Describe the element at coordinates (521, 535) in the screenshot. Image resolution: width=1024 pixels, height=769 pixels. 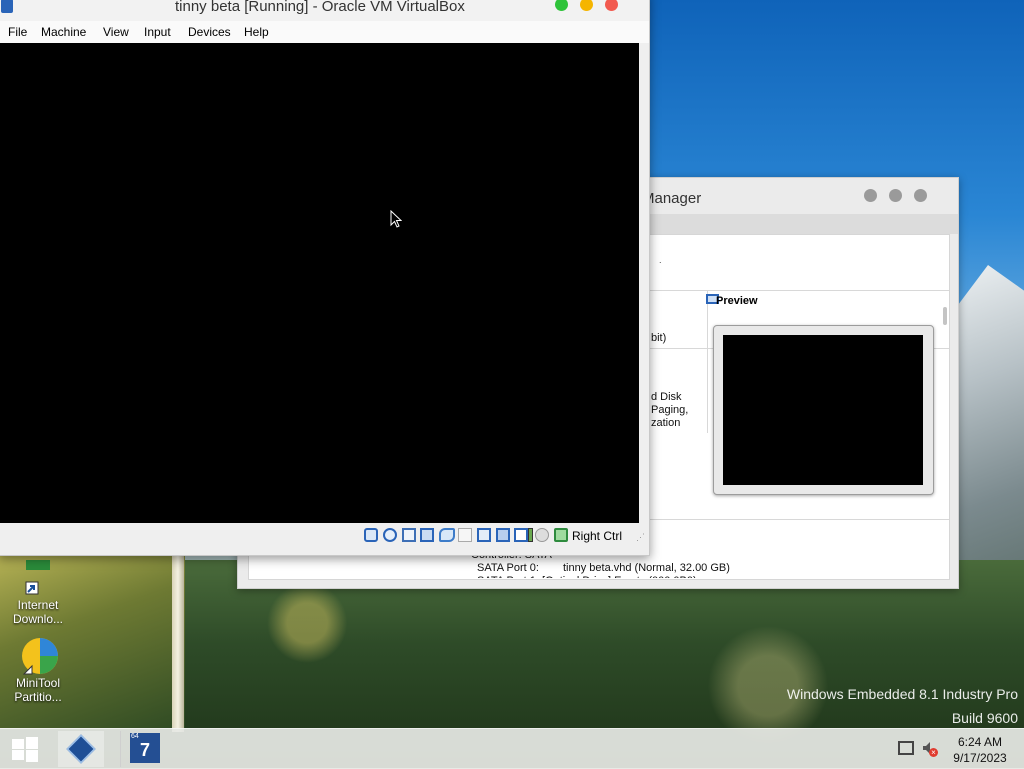
I see `virtualization-icon` at that location.